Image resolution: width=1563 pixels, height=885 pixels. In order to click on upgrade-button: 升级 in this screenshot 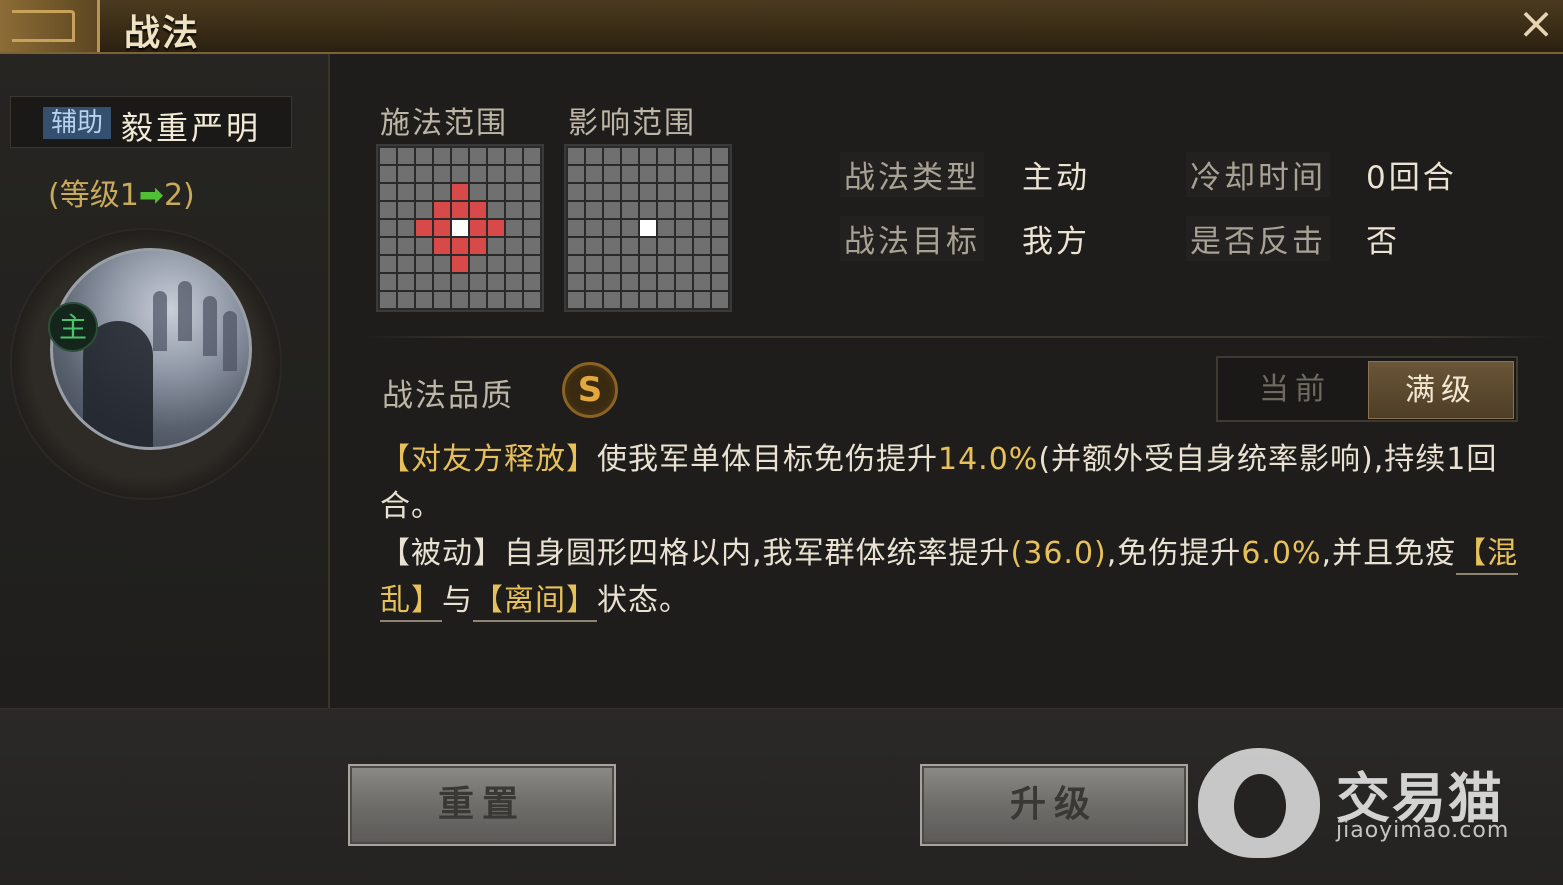, I will do `click(1054, 805)`.